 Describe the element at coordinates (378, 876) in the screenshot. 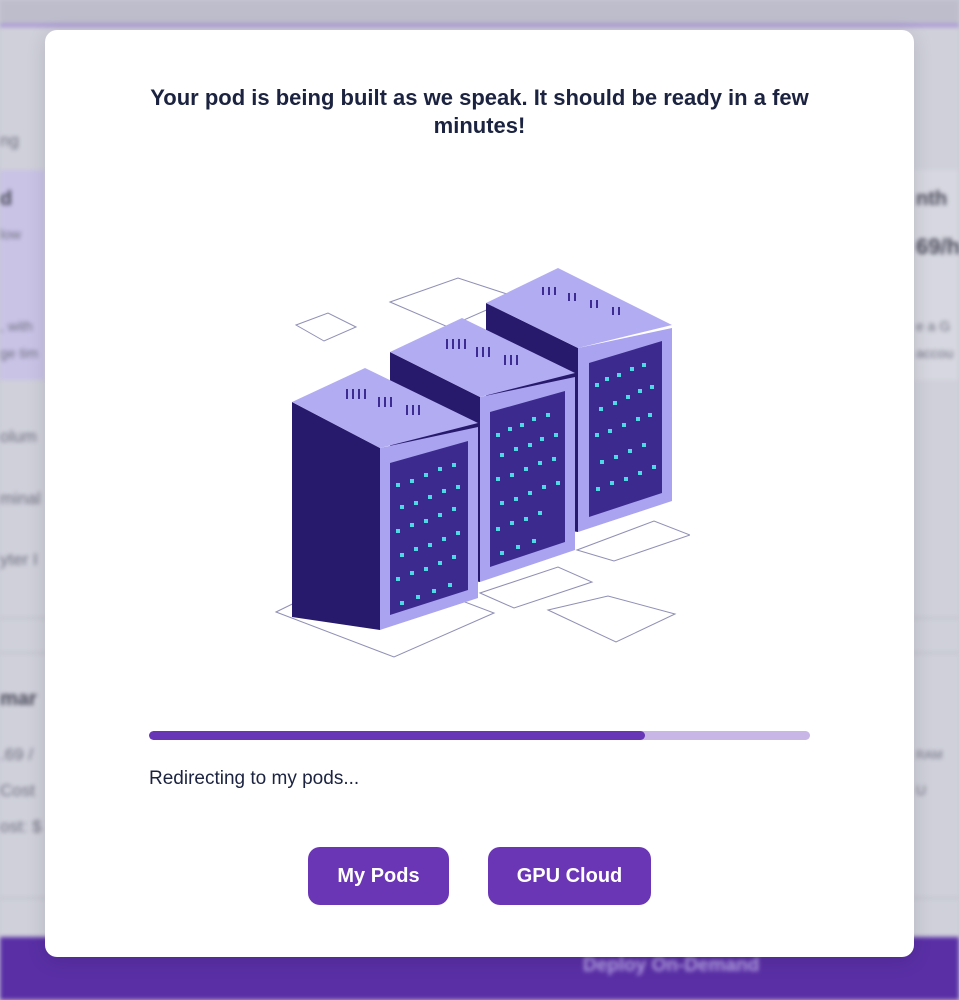

I see `my-pods-button: My Pods` at that location.